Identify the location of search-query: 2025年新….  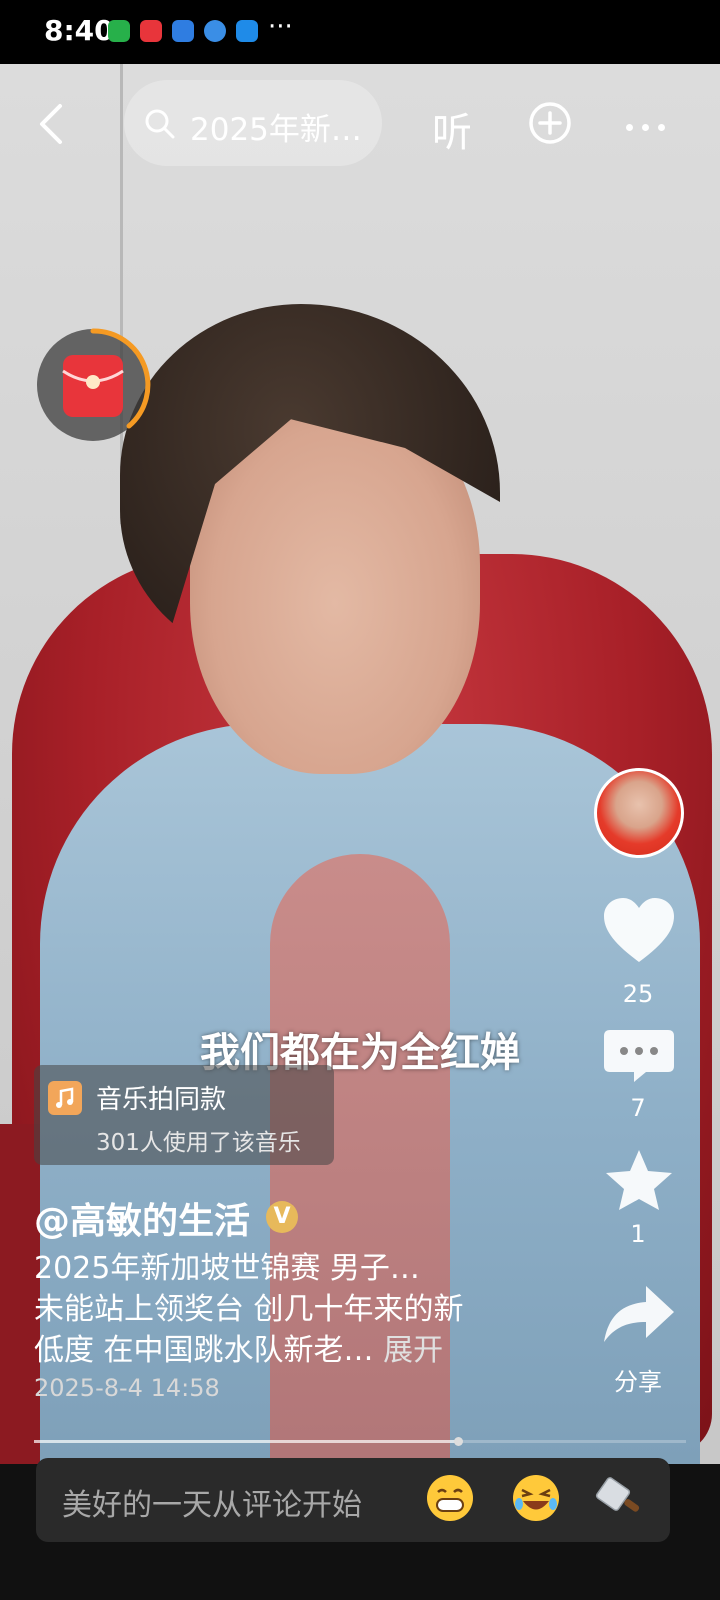
(276, 130).